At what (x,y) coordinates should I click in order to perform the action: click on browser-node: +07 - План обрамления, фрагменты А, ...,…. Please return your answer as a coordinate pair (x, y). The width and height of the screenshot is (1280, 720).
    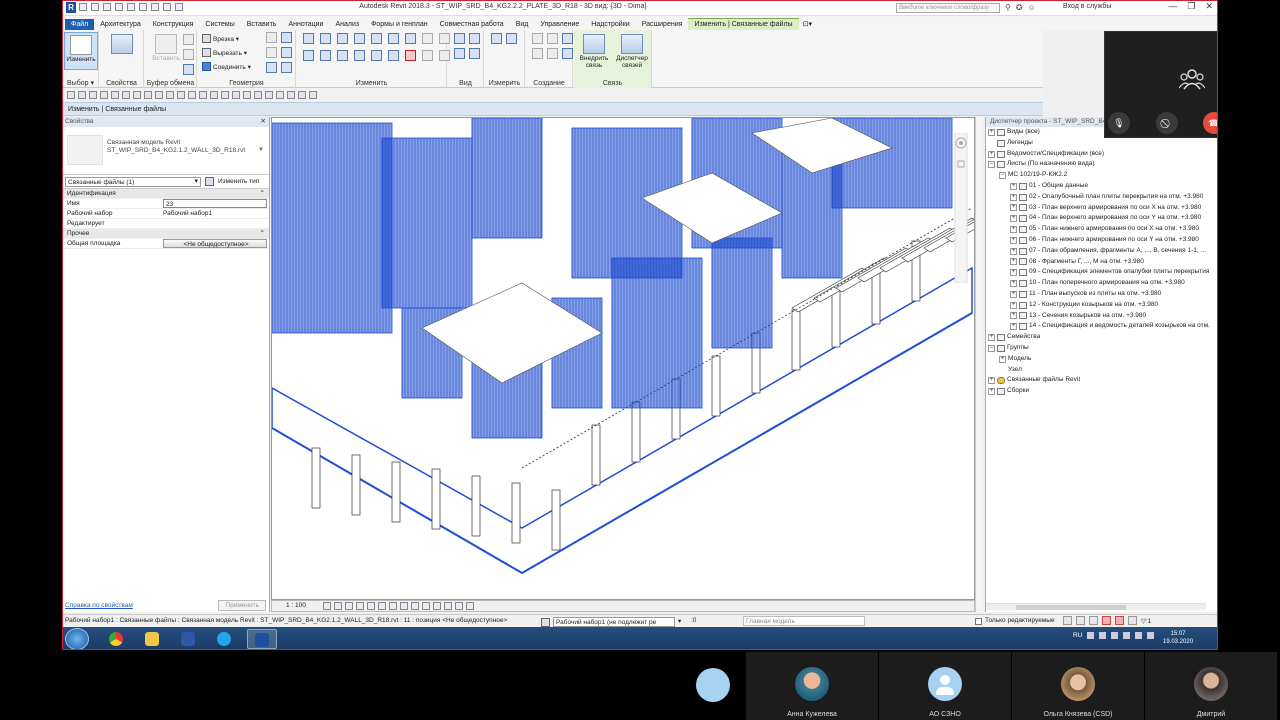
    Looking at the image, I should click on (1101, 251).